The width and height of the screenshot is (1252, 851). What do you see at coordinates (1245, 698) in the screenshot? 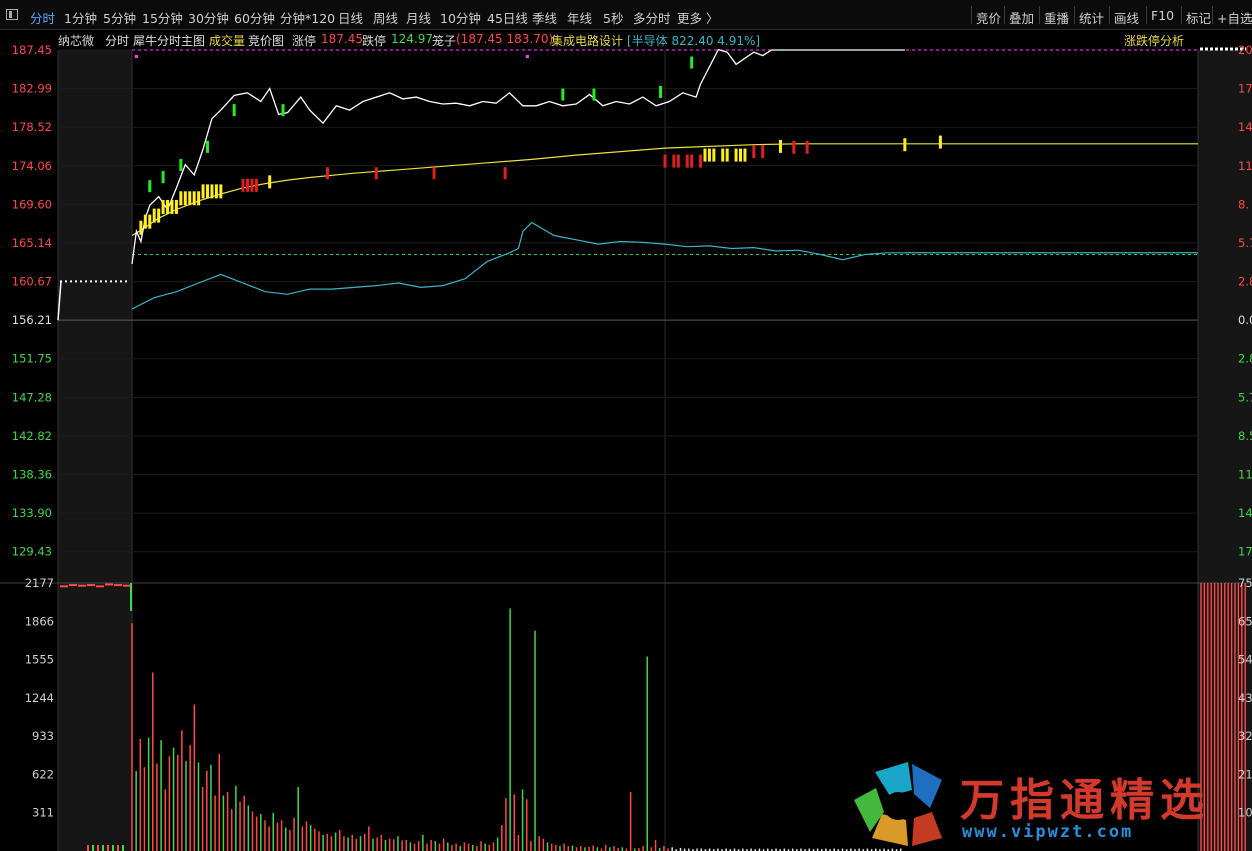
I see `volume-pct-label: 43` at bounding box center [1245, 698].